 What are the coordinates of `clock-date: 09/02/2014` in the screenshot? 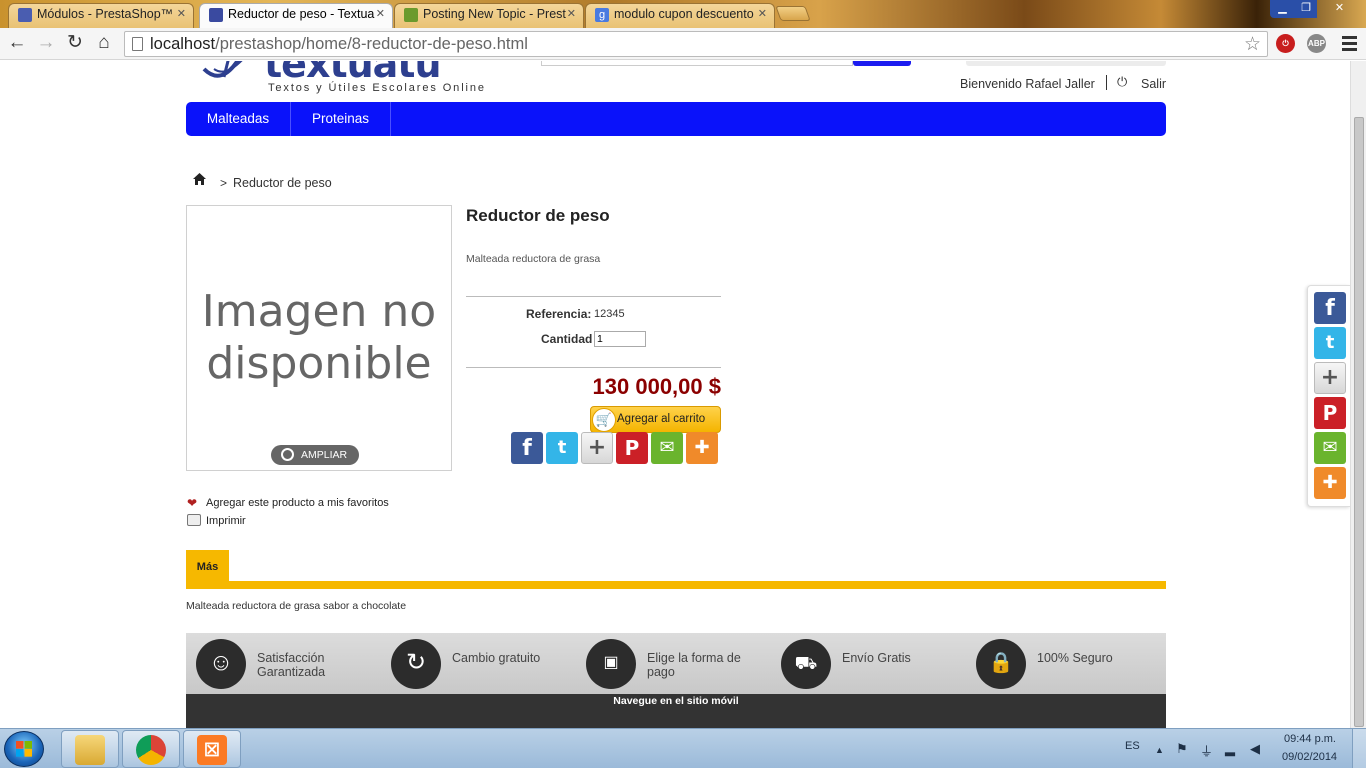 It's located at (1309, 757).